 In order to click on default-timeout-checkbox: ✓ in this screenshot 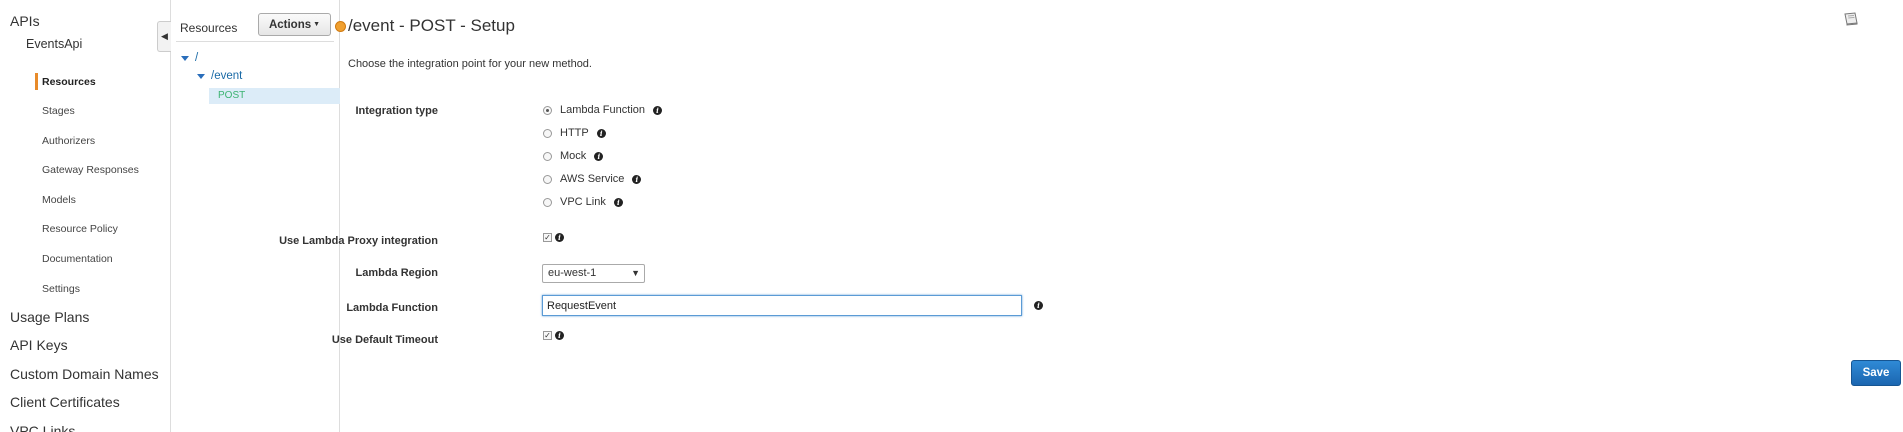, I will do `click(547, 335)`.